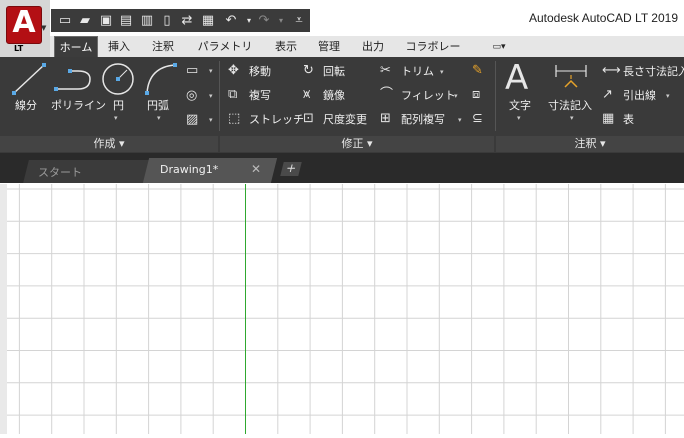 The width and height of the screenshot is (684, 438). I want to click on tab-parametric: パラメトリック, so click(225, 55).